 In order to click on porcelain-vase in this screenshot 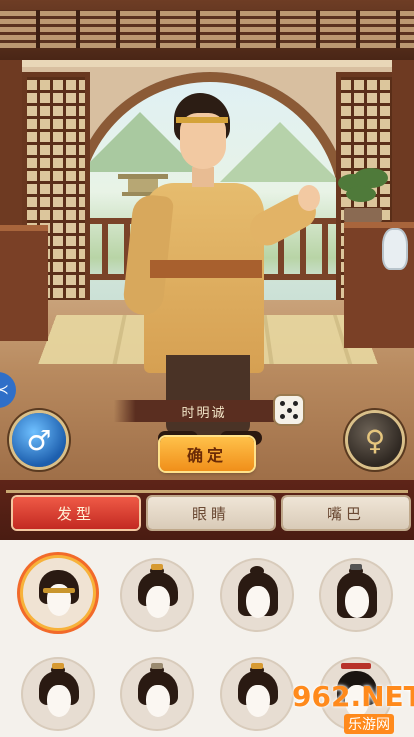, I will do `click(395, 249)`.